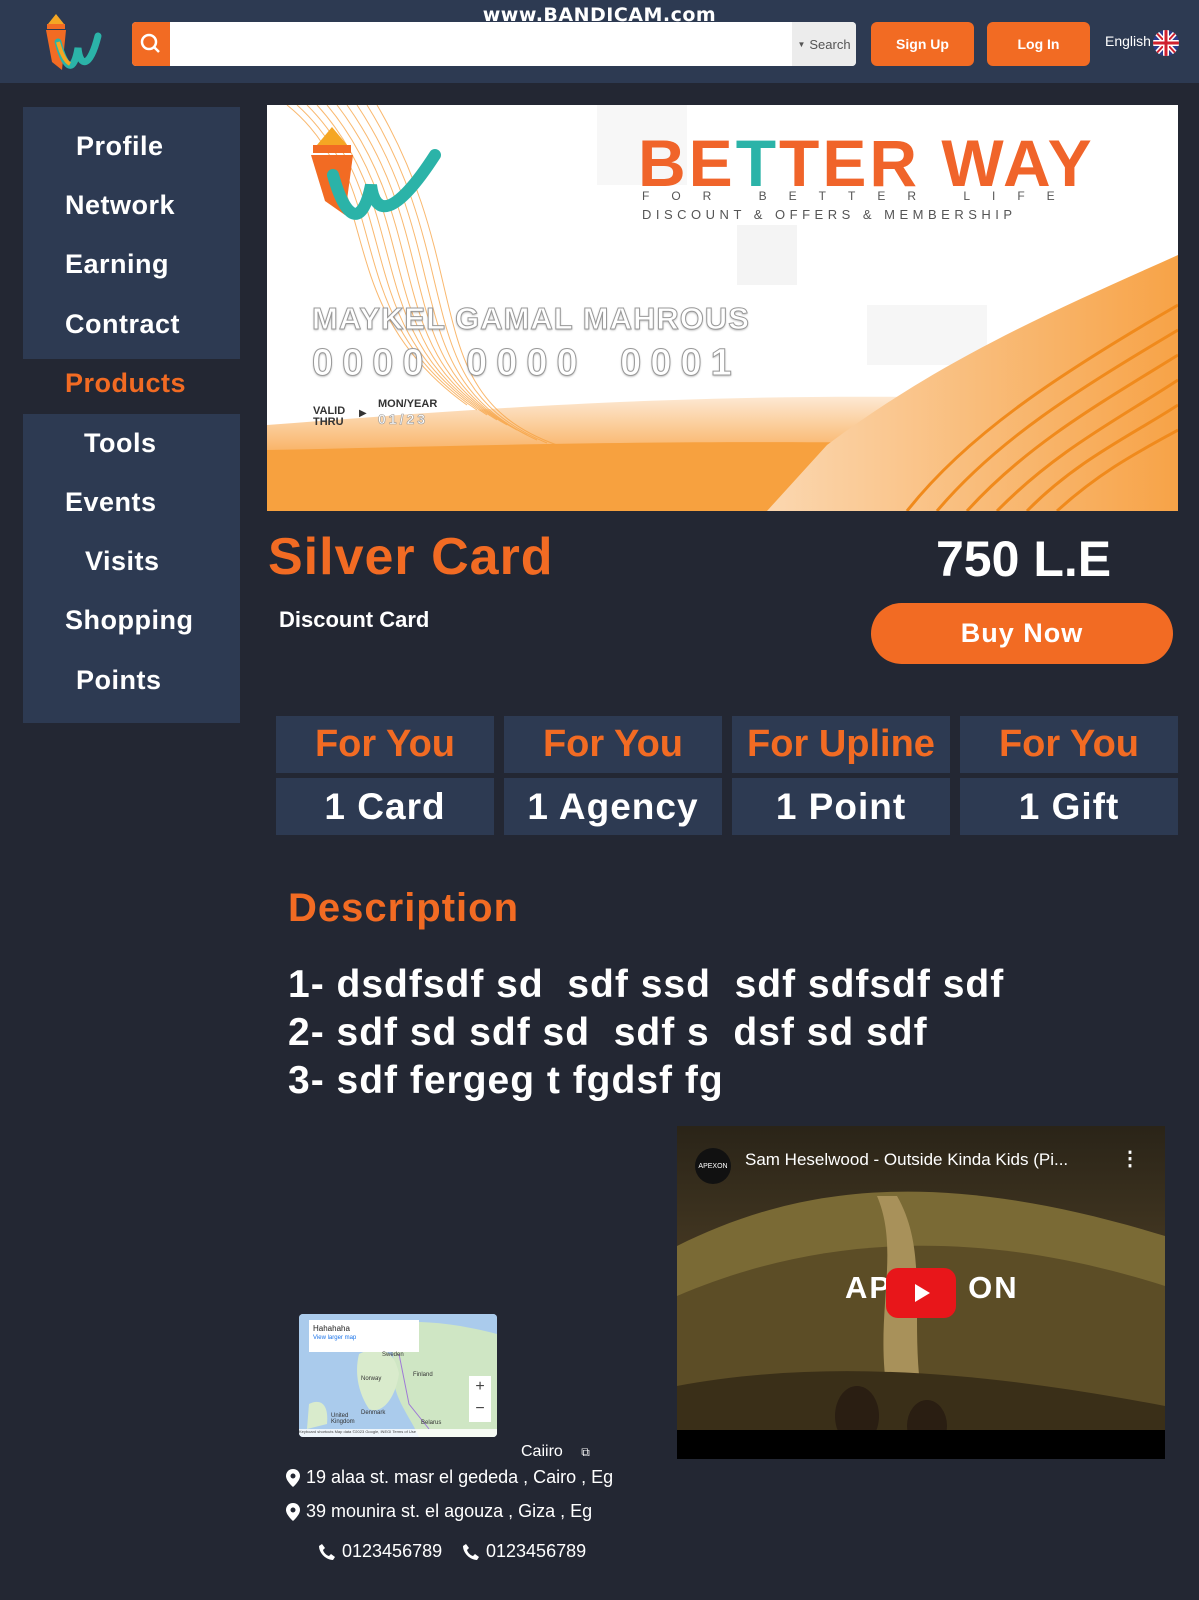  Describe the element at coordinates (331, 1328) in the screenshot. I see `map-title: Hahahaha` at that location.